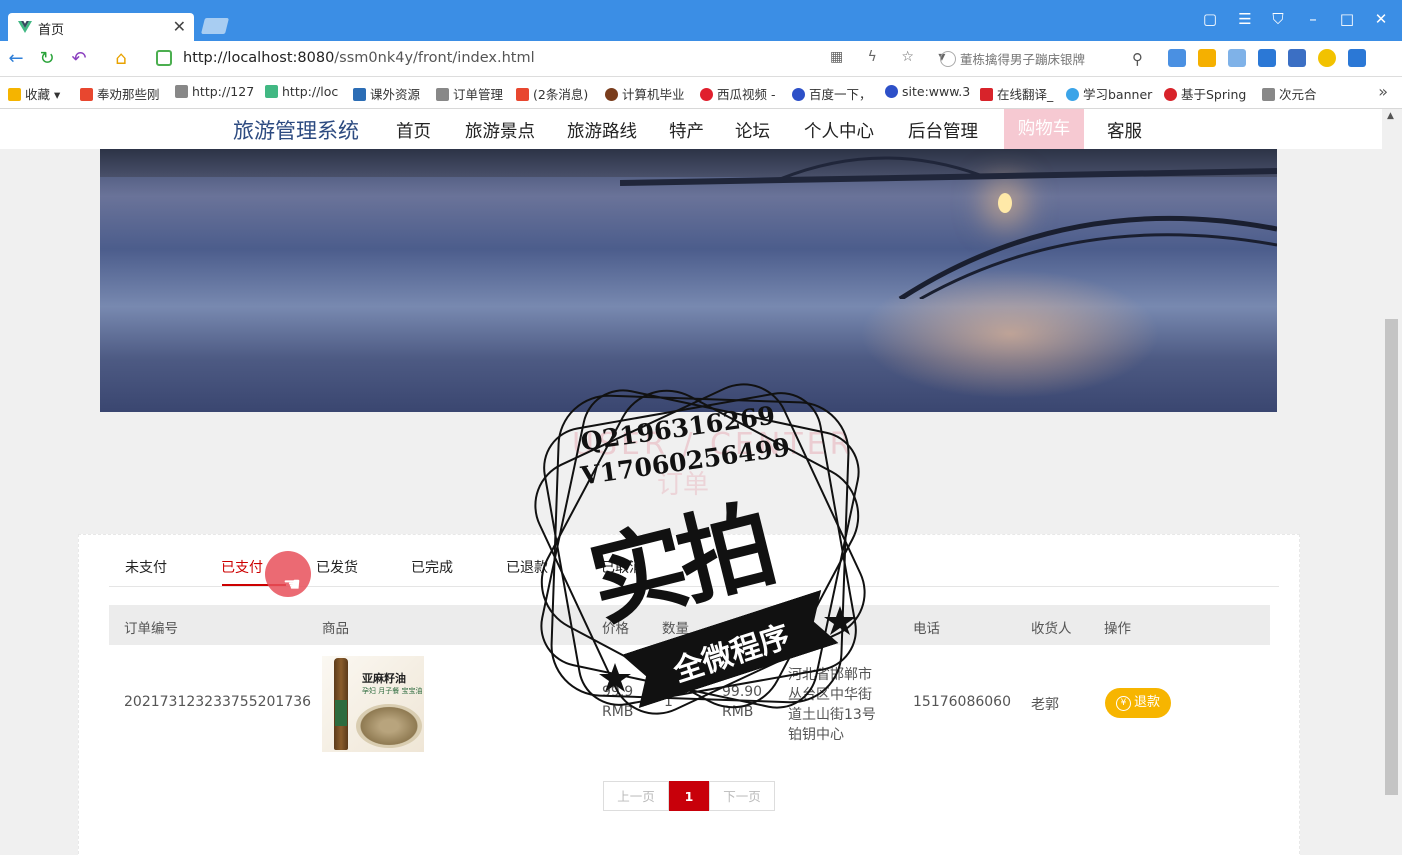 This screenshot has height=855, width=1402. What do you see at coordinates (34, 93) in the screenshot?
I see `bookmark-item: 收藏 ▾` at bounding box center [34, 93].